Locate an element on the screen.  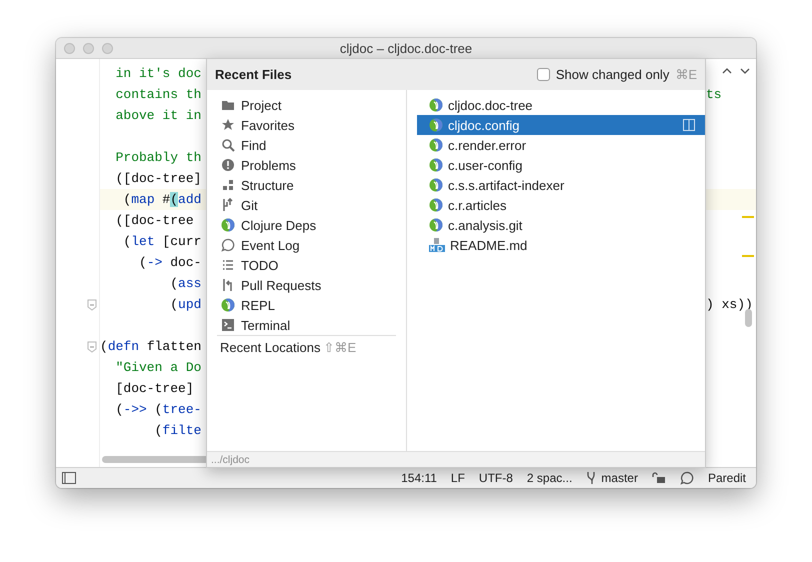
tool-window-item: Clojure Deps is located at coordinates (306, 225).